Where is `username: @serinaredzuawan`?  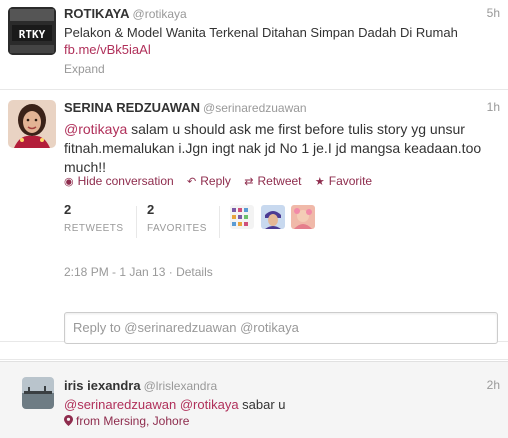
username: @serinaredzuawan is located at coordinates (255, 108).